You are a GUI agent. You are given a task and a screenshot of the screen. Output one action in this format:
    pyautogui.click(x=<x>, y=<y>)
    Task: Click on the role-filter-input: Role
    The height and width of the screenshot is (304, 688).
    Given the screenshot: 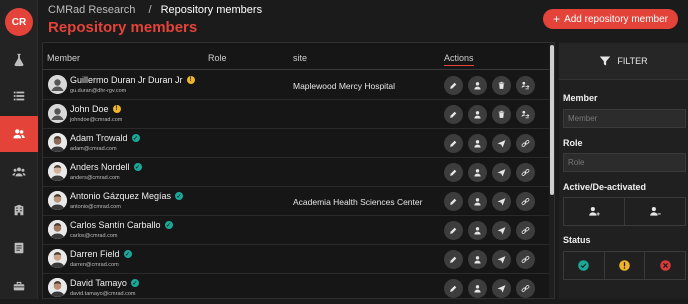 What is the action you would take?
    pyautogui.click(x=624, y=162)
    